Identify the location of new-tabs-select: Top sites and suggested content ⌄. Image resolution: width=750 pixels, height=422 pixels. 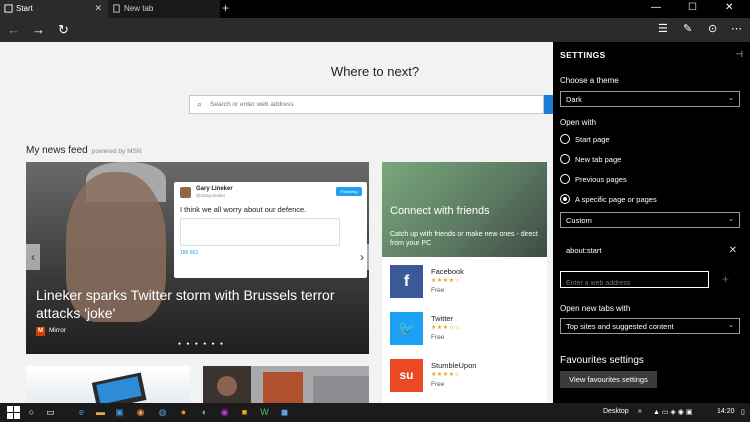
(650, 326).